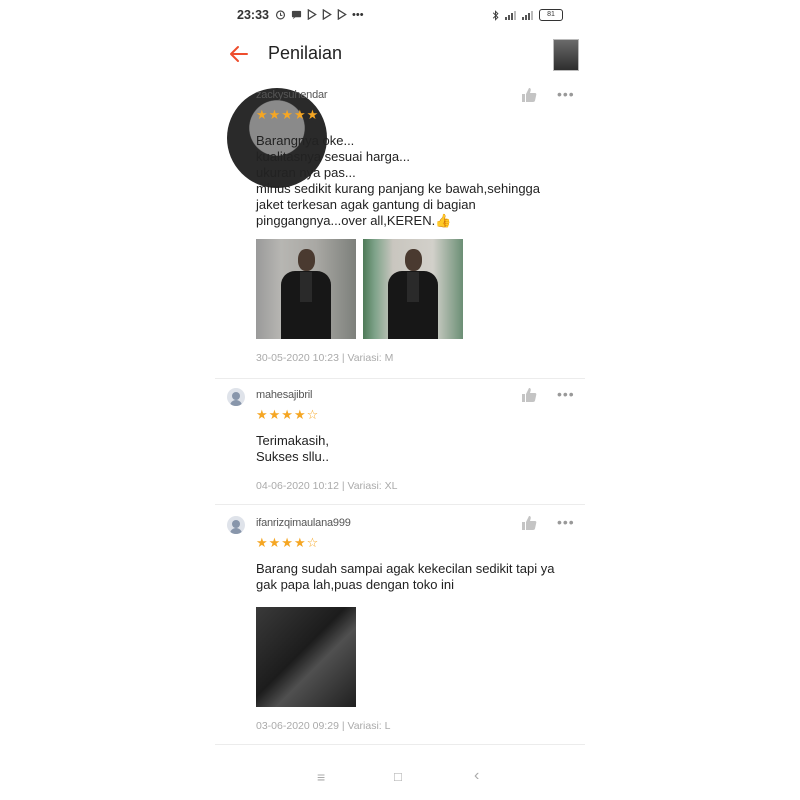 The width and height of the screenshot is (800, 800). I want to click on more-dots-icon: •••, so click(358, 14).